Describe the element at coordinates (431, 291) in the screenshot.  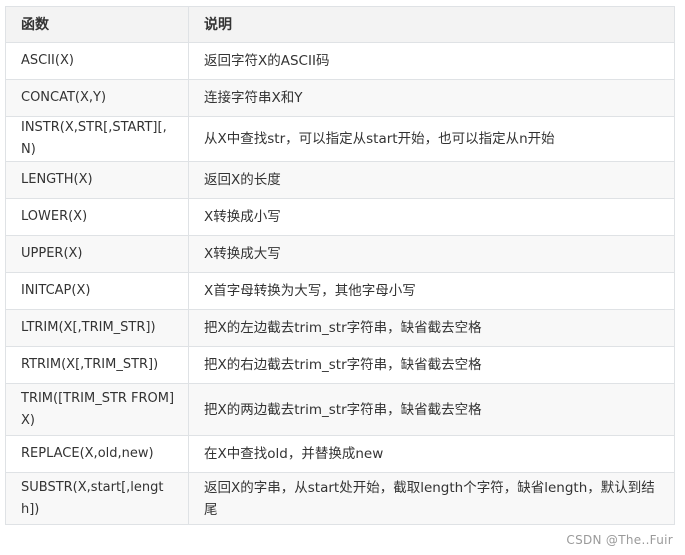
I see `description-cell: X首字母转换为大写，其他字母小写` at that location.